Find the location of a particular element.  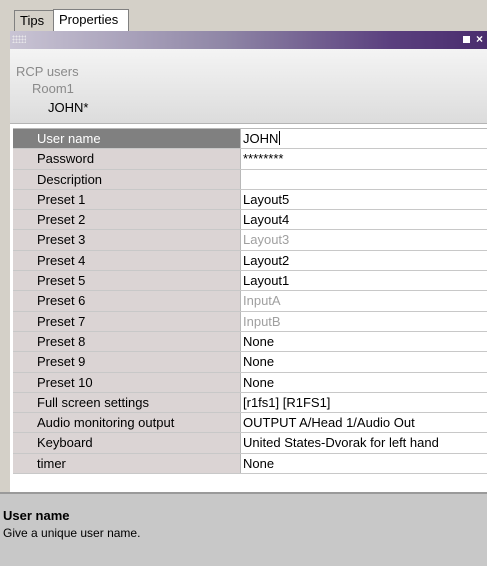

text-caret is located at coordinates (280, 138).